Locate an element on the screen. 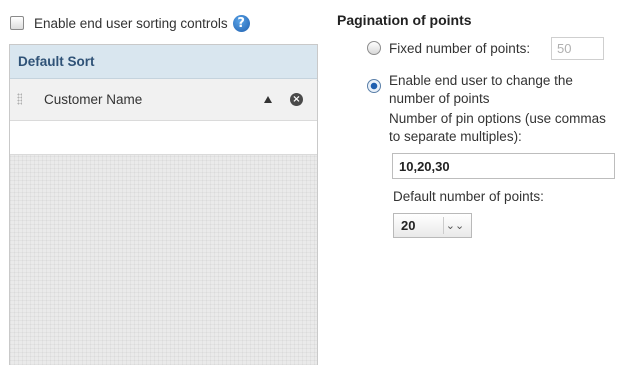  sort-item: Customer Name × is located at coordinates (163, 100).